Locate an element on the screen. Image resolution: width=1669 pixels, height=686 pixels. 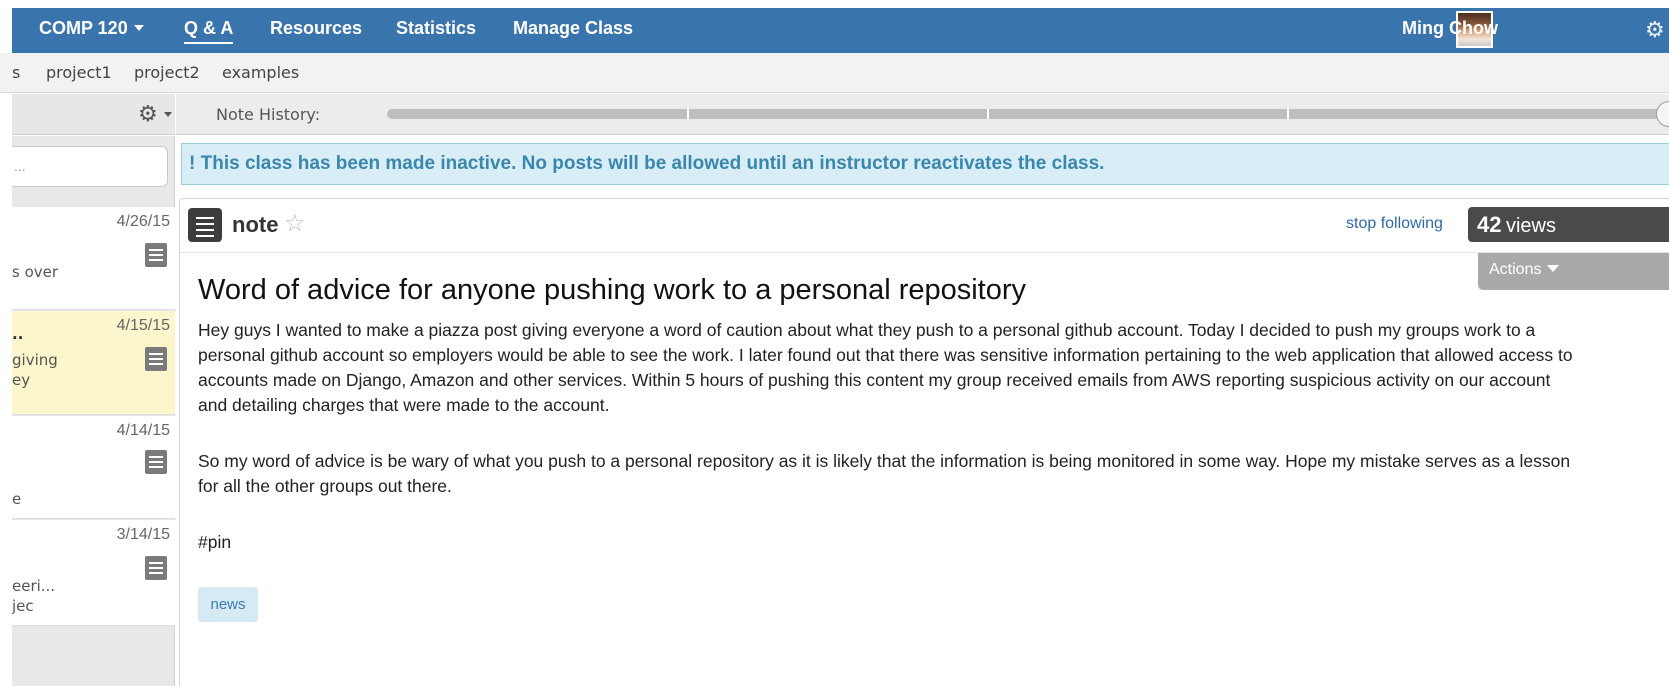
feed-toolbar: ⚙ is located at coordinates (93, 114).